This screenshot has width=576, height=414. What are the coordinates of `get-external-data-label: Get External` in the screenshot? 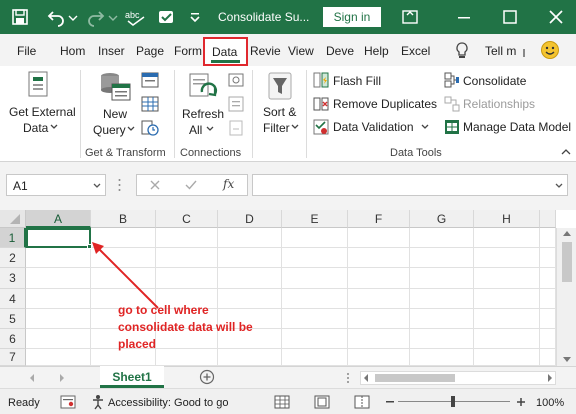 It's located at (42, 112).